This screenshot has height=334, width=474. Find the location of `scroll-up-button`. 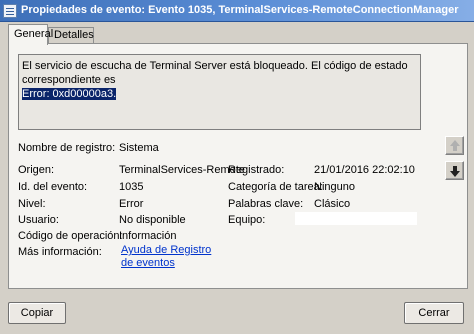

scroll-up-button is located at coordinates (454, 145).